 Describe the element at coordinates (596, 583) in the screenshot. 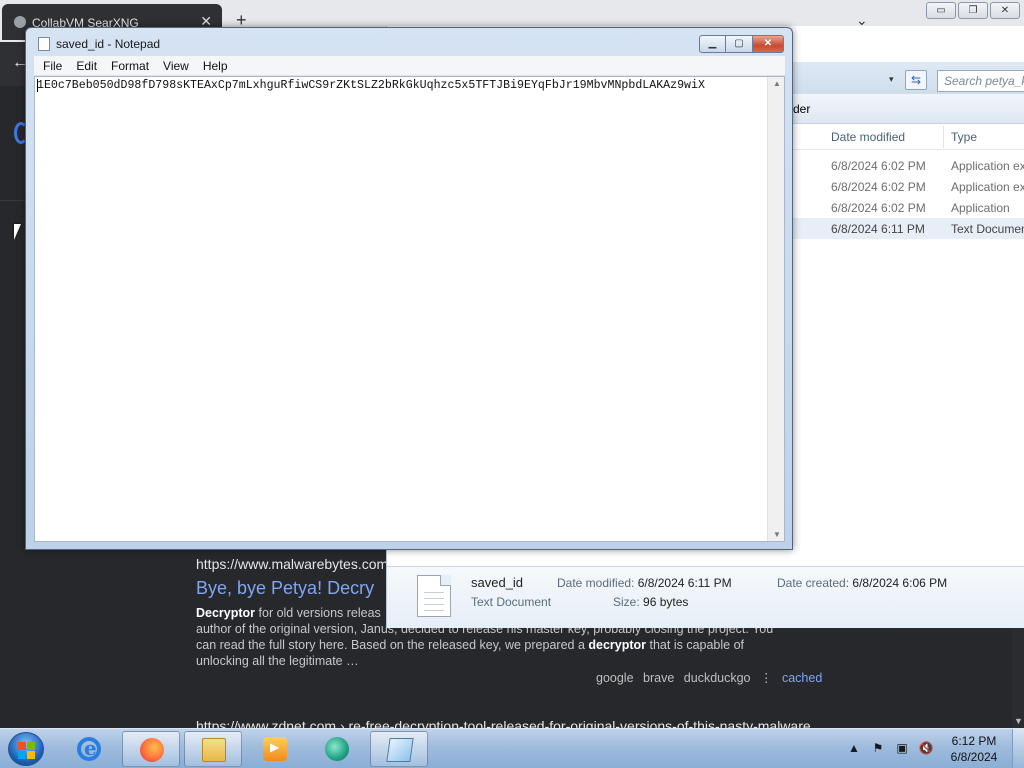

I see `details-modified-label: Date modified:` at that location.